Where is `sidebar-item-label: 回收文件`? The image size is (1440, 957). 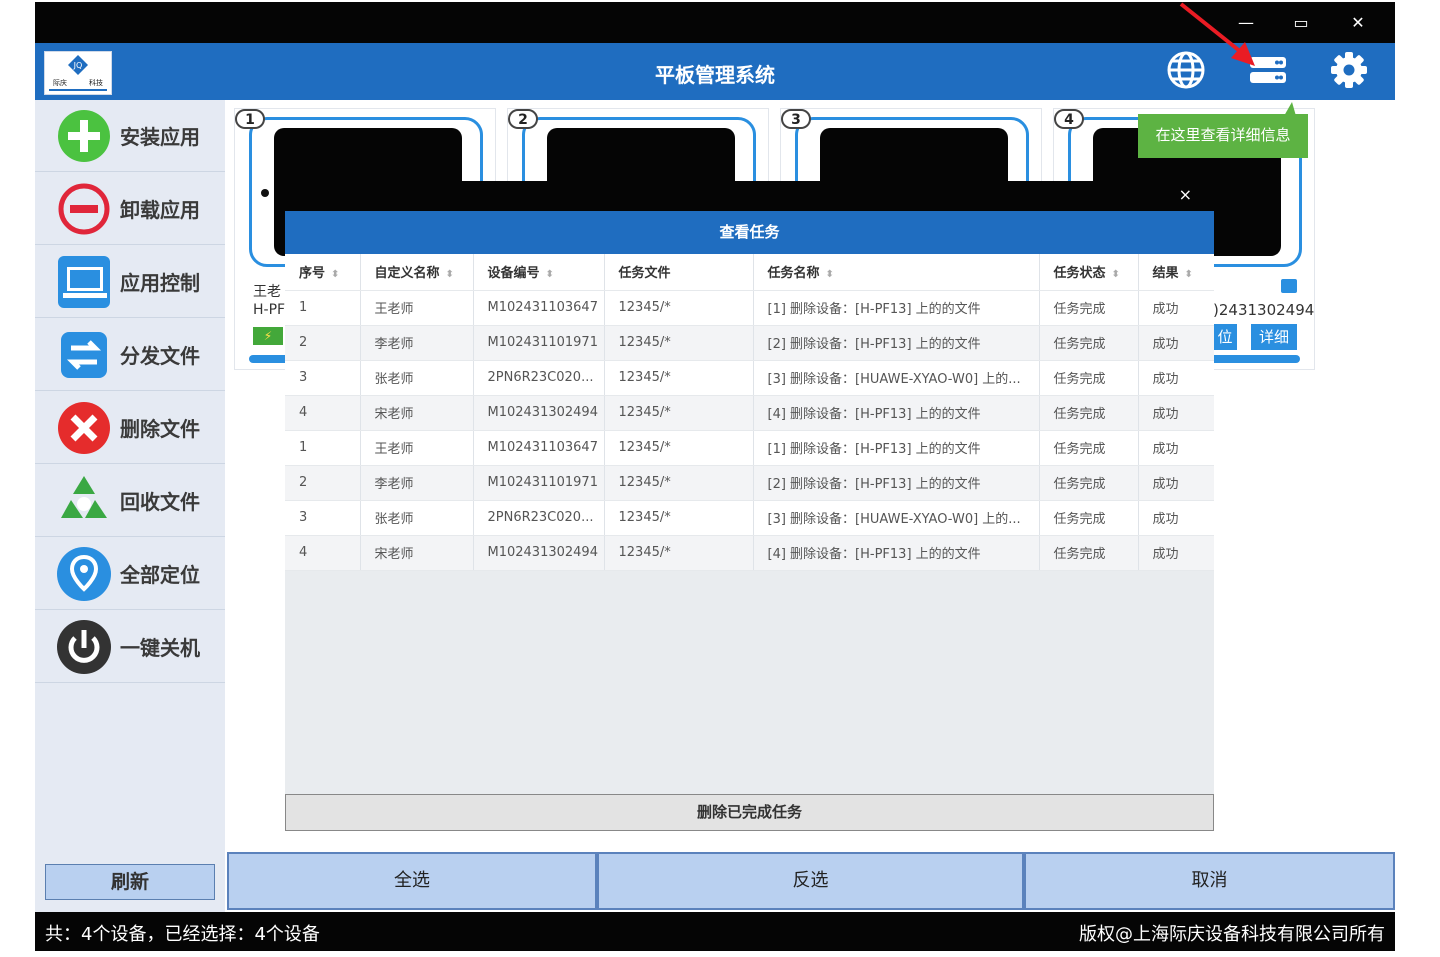 sidebar-item-label: 回收文件 is located at coordinates (160, 502).